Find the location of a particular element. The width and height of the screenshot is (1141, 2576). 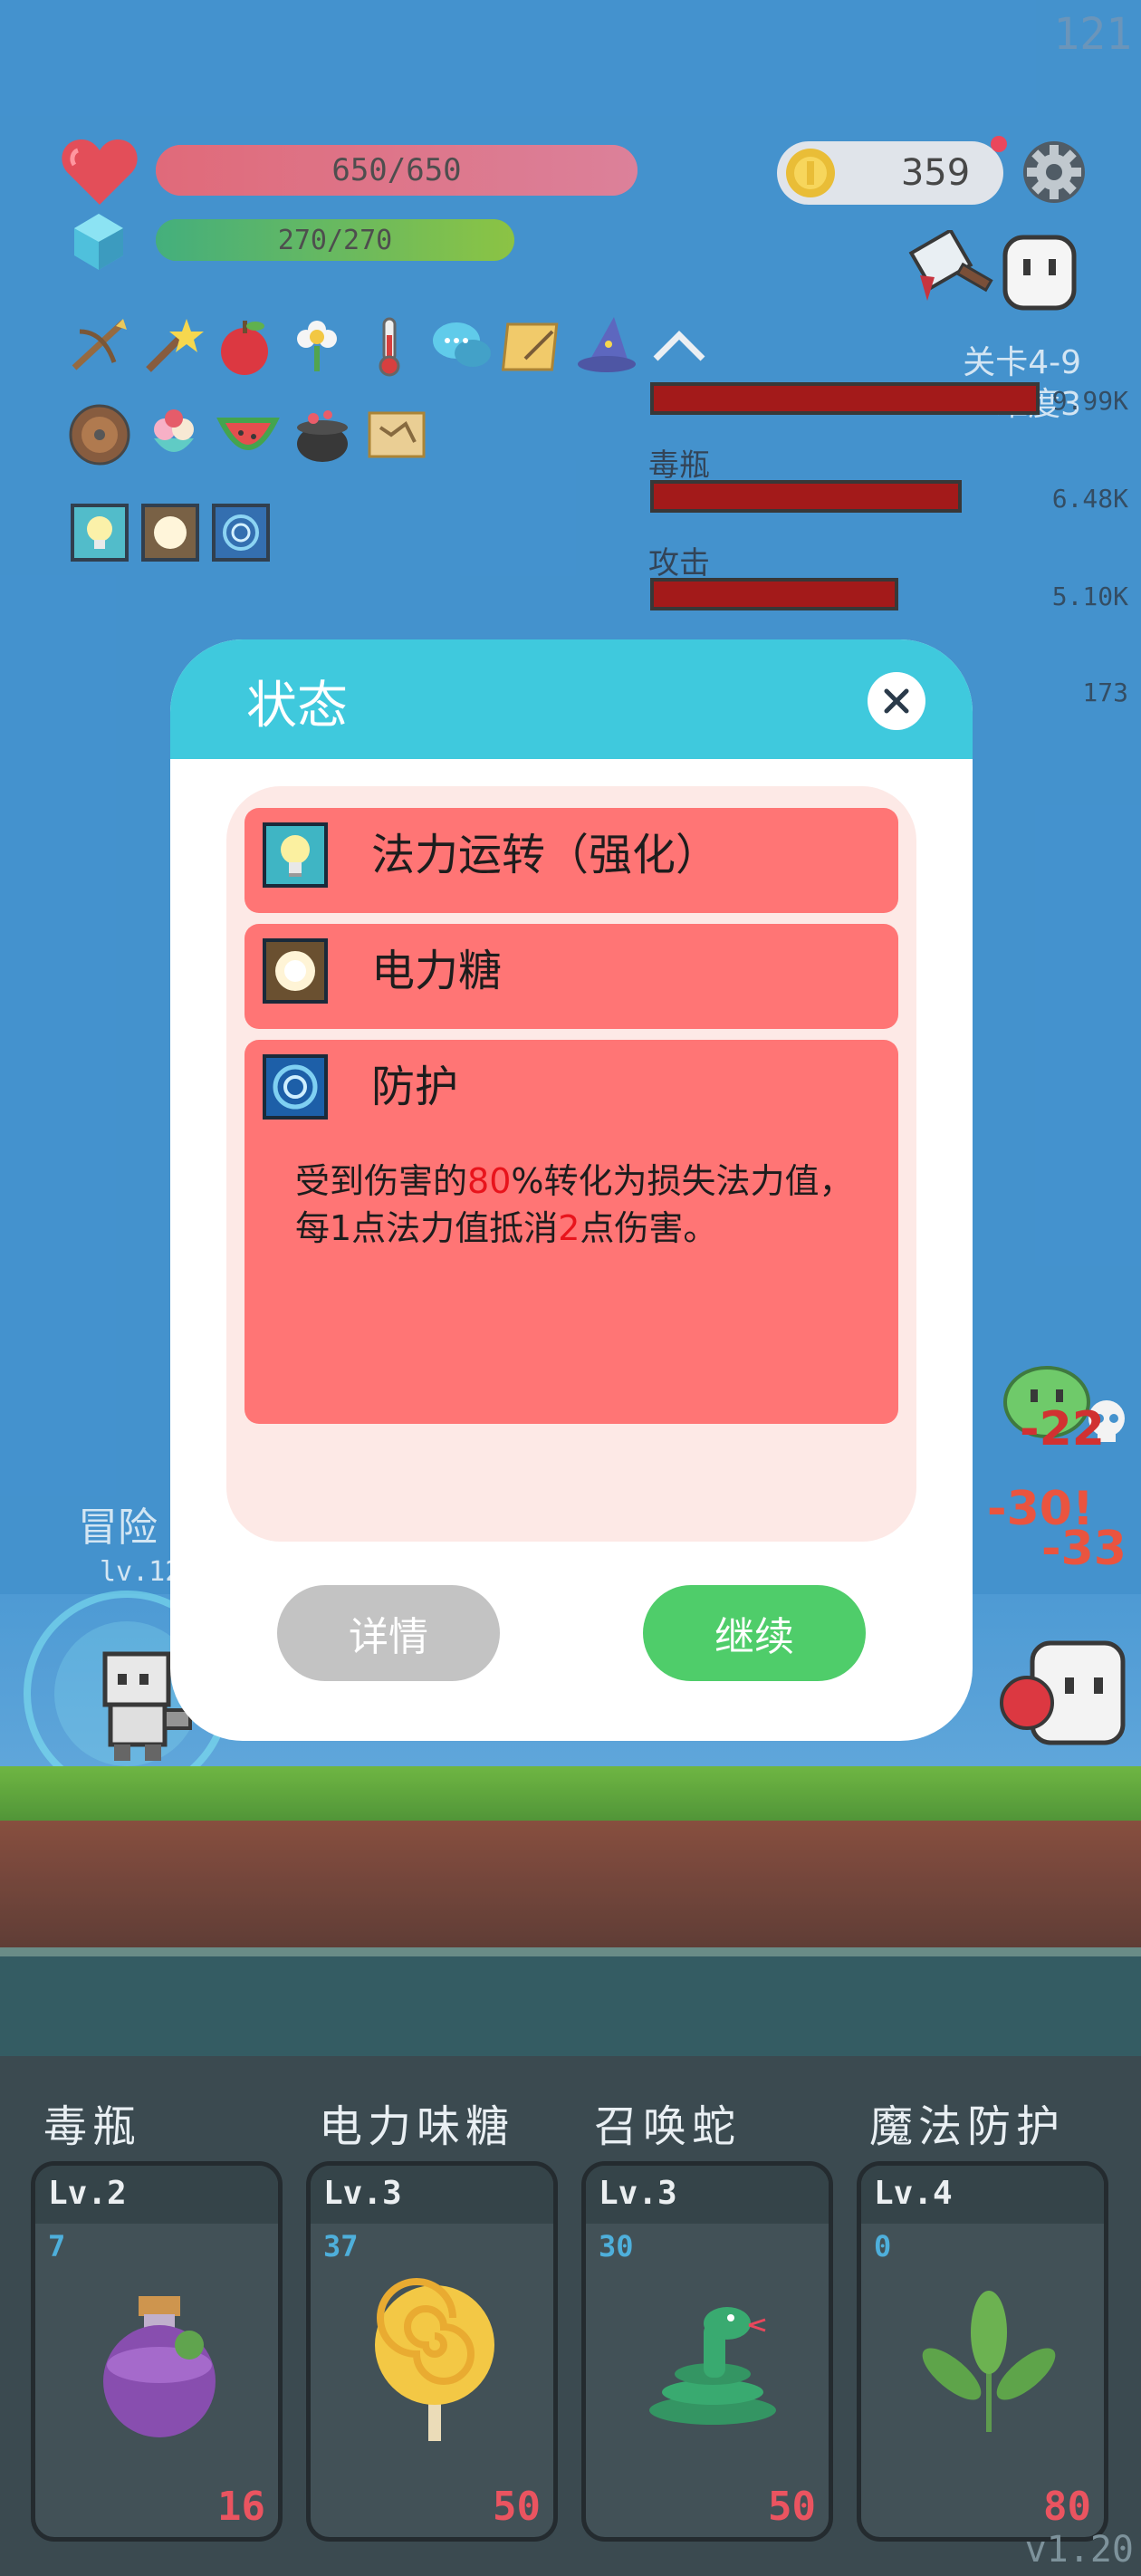

status-name: 电力糖 is located at coordinates (437, 971).